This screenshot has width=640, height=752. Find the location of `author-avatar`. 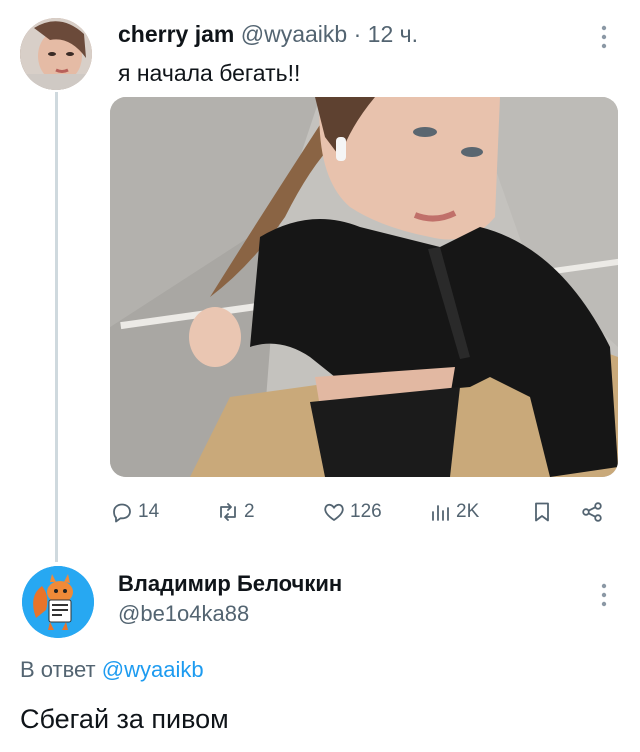

author-avatar is located at coordinates (56, 54).